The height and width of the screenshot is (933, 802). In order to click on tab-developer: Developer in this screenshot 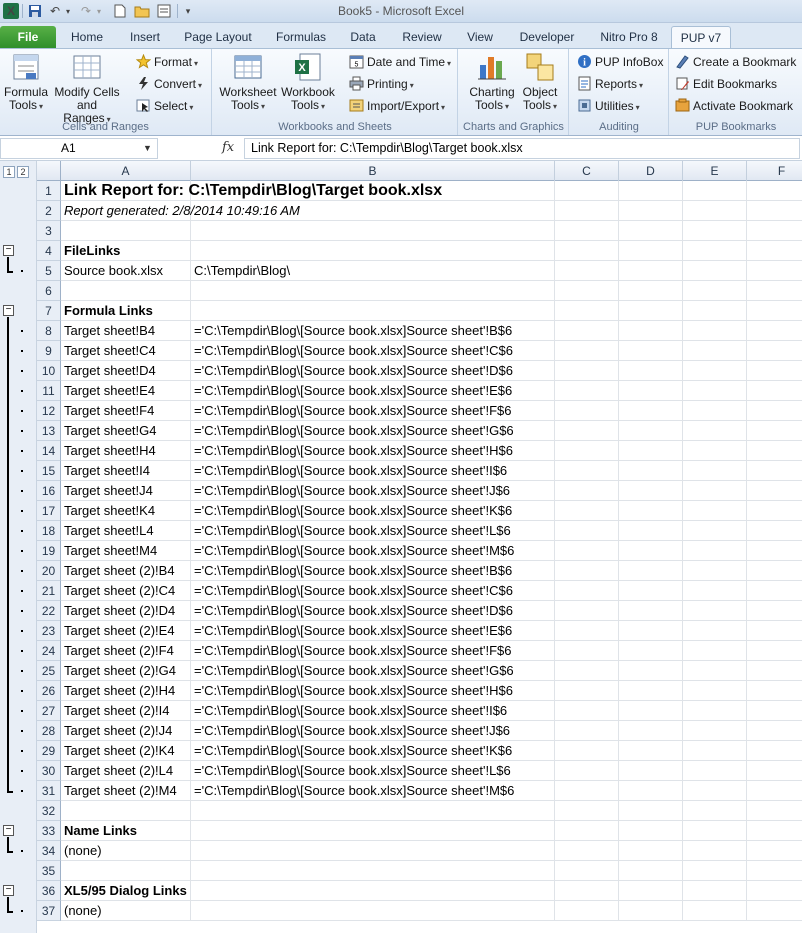, I will do `click(547, 37)`.